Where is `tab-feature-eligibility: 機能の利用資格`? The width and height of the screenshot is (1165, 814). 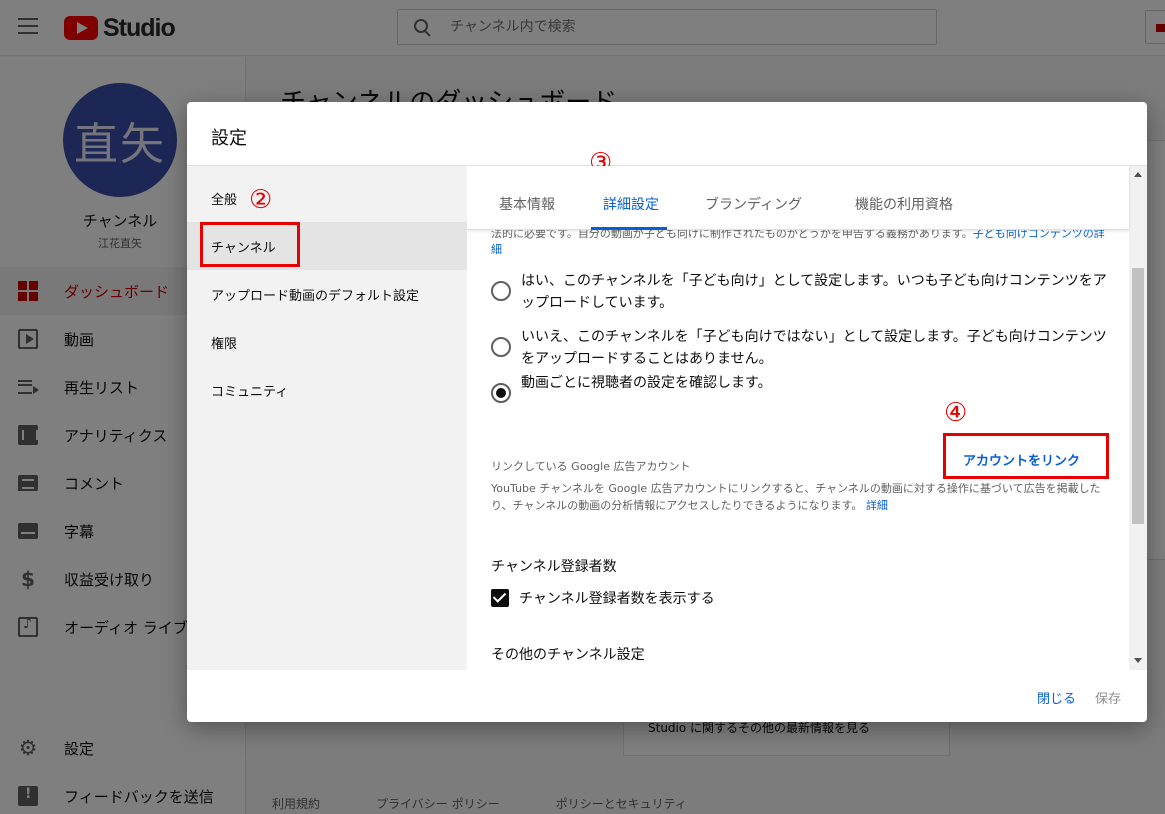 tab-feature-eligibility: 機能の利用資格 is located at coordinates (904, 204).